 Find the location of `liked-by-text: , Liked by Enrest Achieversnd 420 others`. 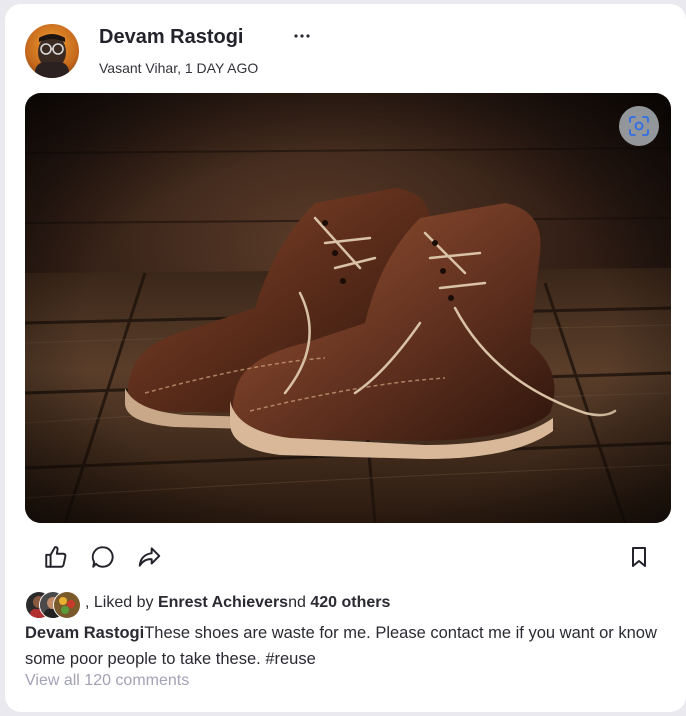

liked-by-text: , Liked by Enrest Achieversnd 420 others is located at coordinates (237, 603).